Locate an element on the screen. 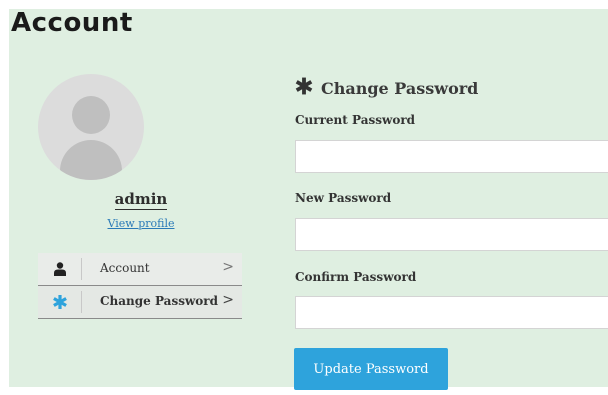 This screenshot has height=395, width=608. menu-item-label: Change Password is located at coordinates (159, 301).